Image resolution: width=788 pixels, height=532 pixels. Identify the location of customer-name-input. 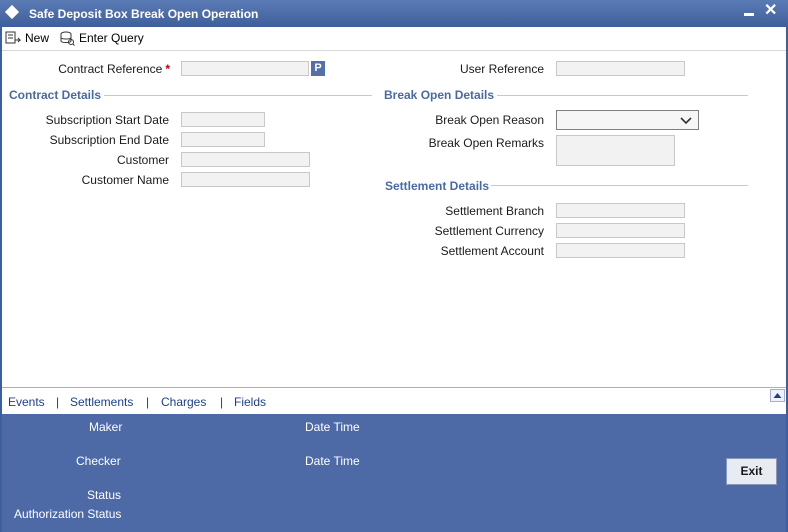
(245, 179).